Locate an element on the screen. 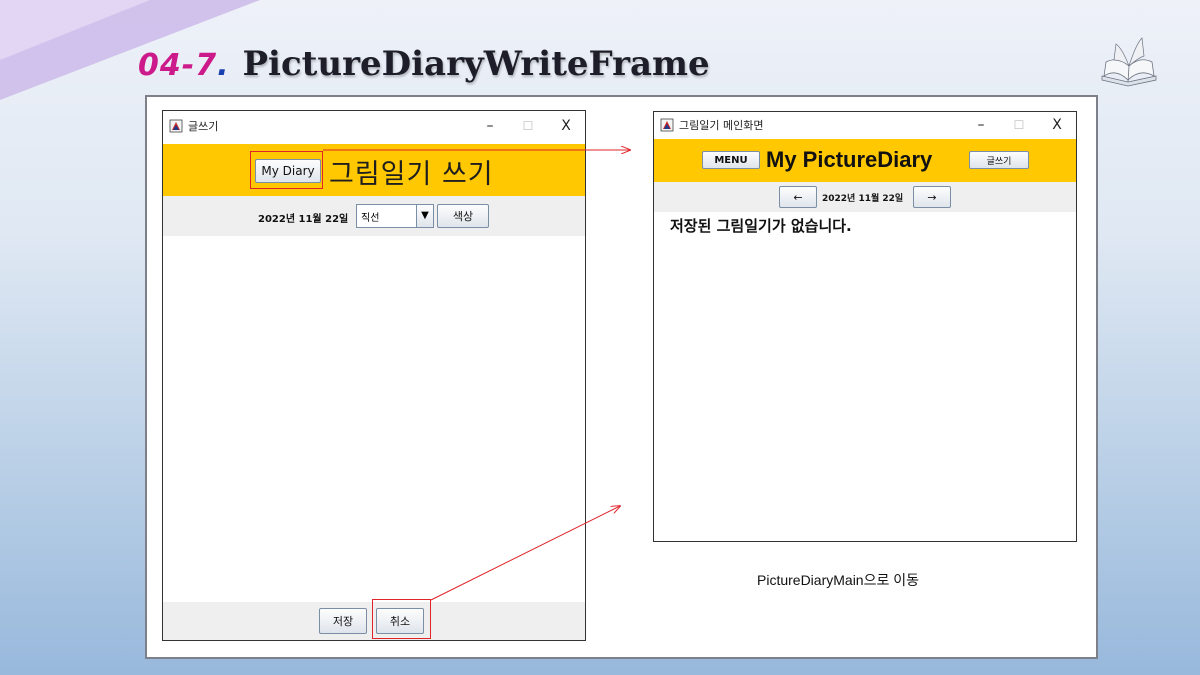  main-date: 2022년 11월 22일 is located at coordinates (863, 199).